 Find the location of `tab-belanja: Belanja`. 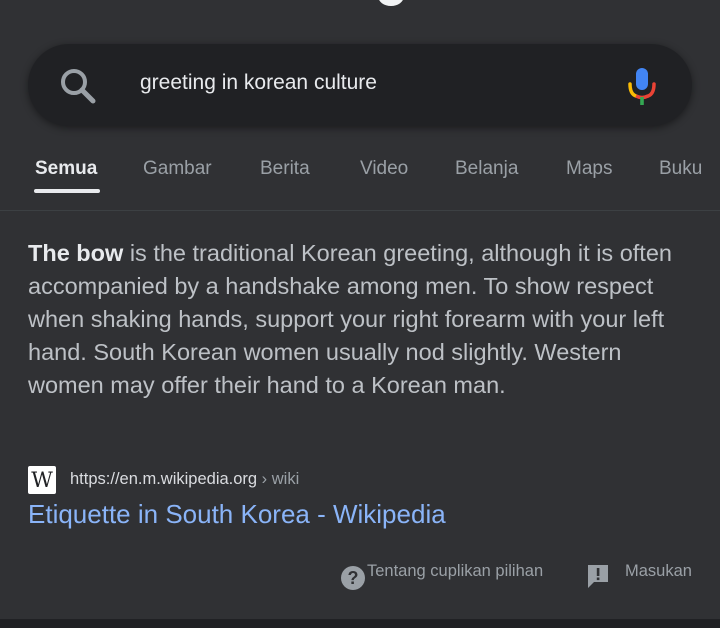

tab-belanja: Belanja is located at coordinates (486, 169).